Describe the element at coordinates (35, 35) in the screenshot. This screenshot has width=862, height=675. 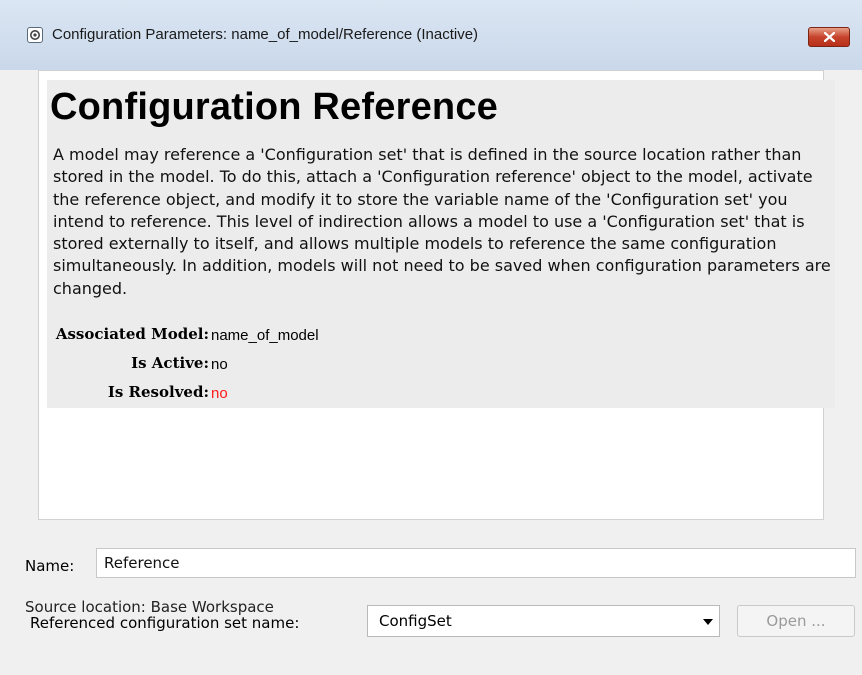
I see `gear-icon` at that location.